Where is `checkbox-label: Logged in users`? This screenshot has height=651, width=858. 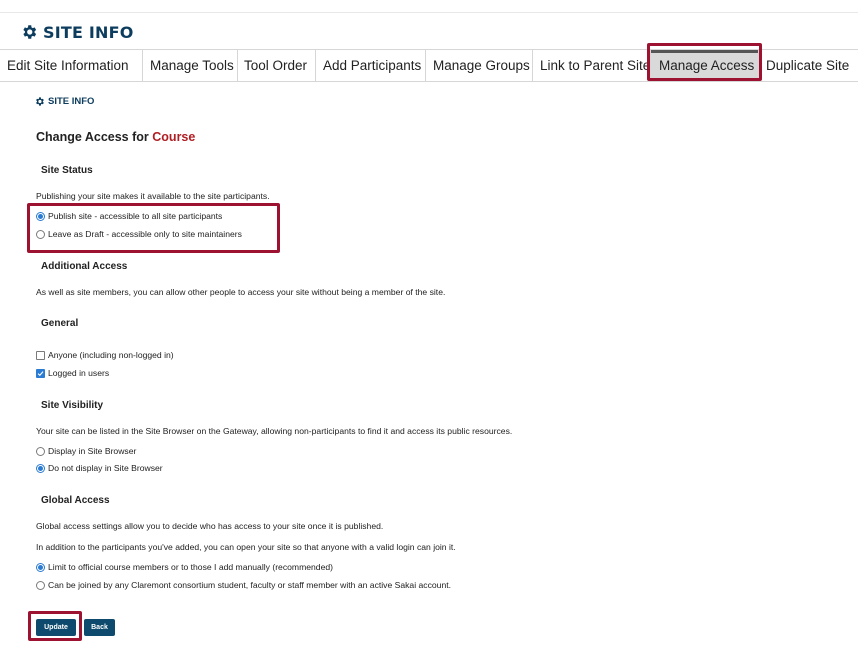
checkbox-label: Logged in users is located at coordinates (79, 373).